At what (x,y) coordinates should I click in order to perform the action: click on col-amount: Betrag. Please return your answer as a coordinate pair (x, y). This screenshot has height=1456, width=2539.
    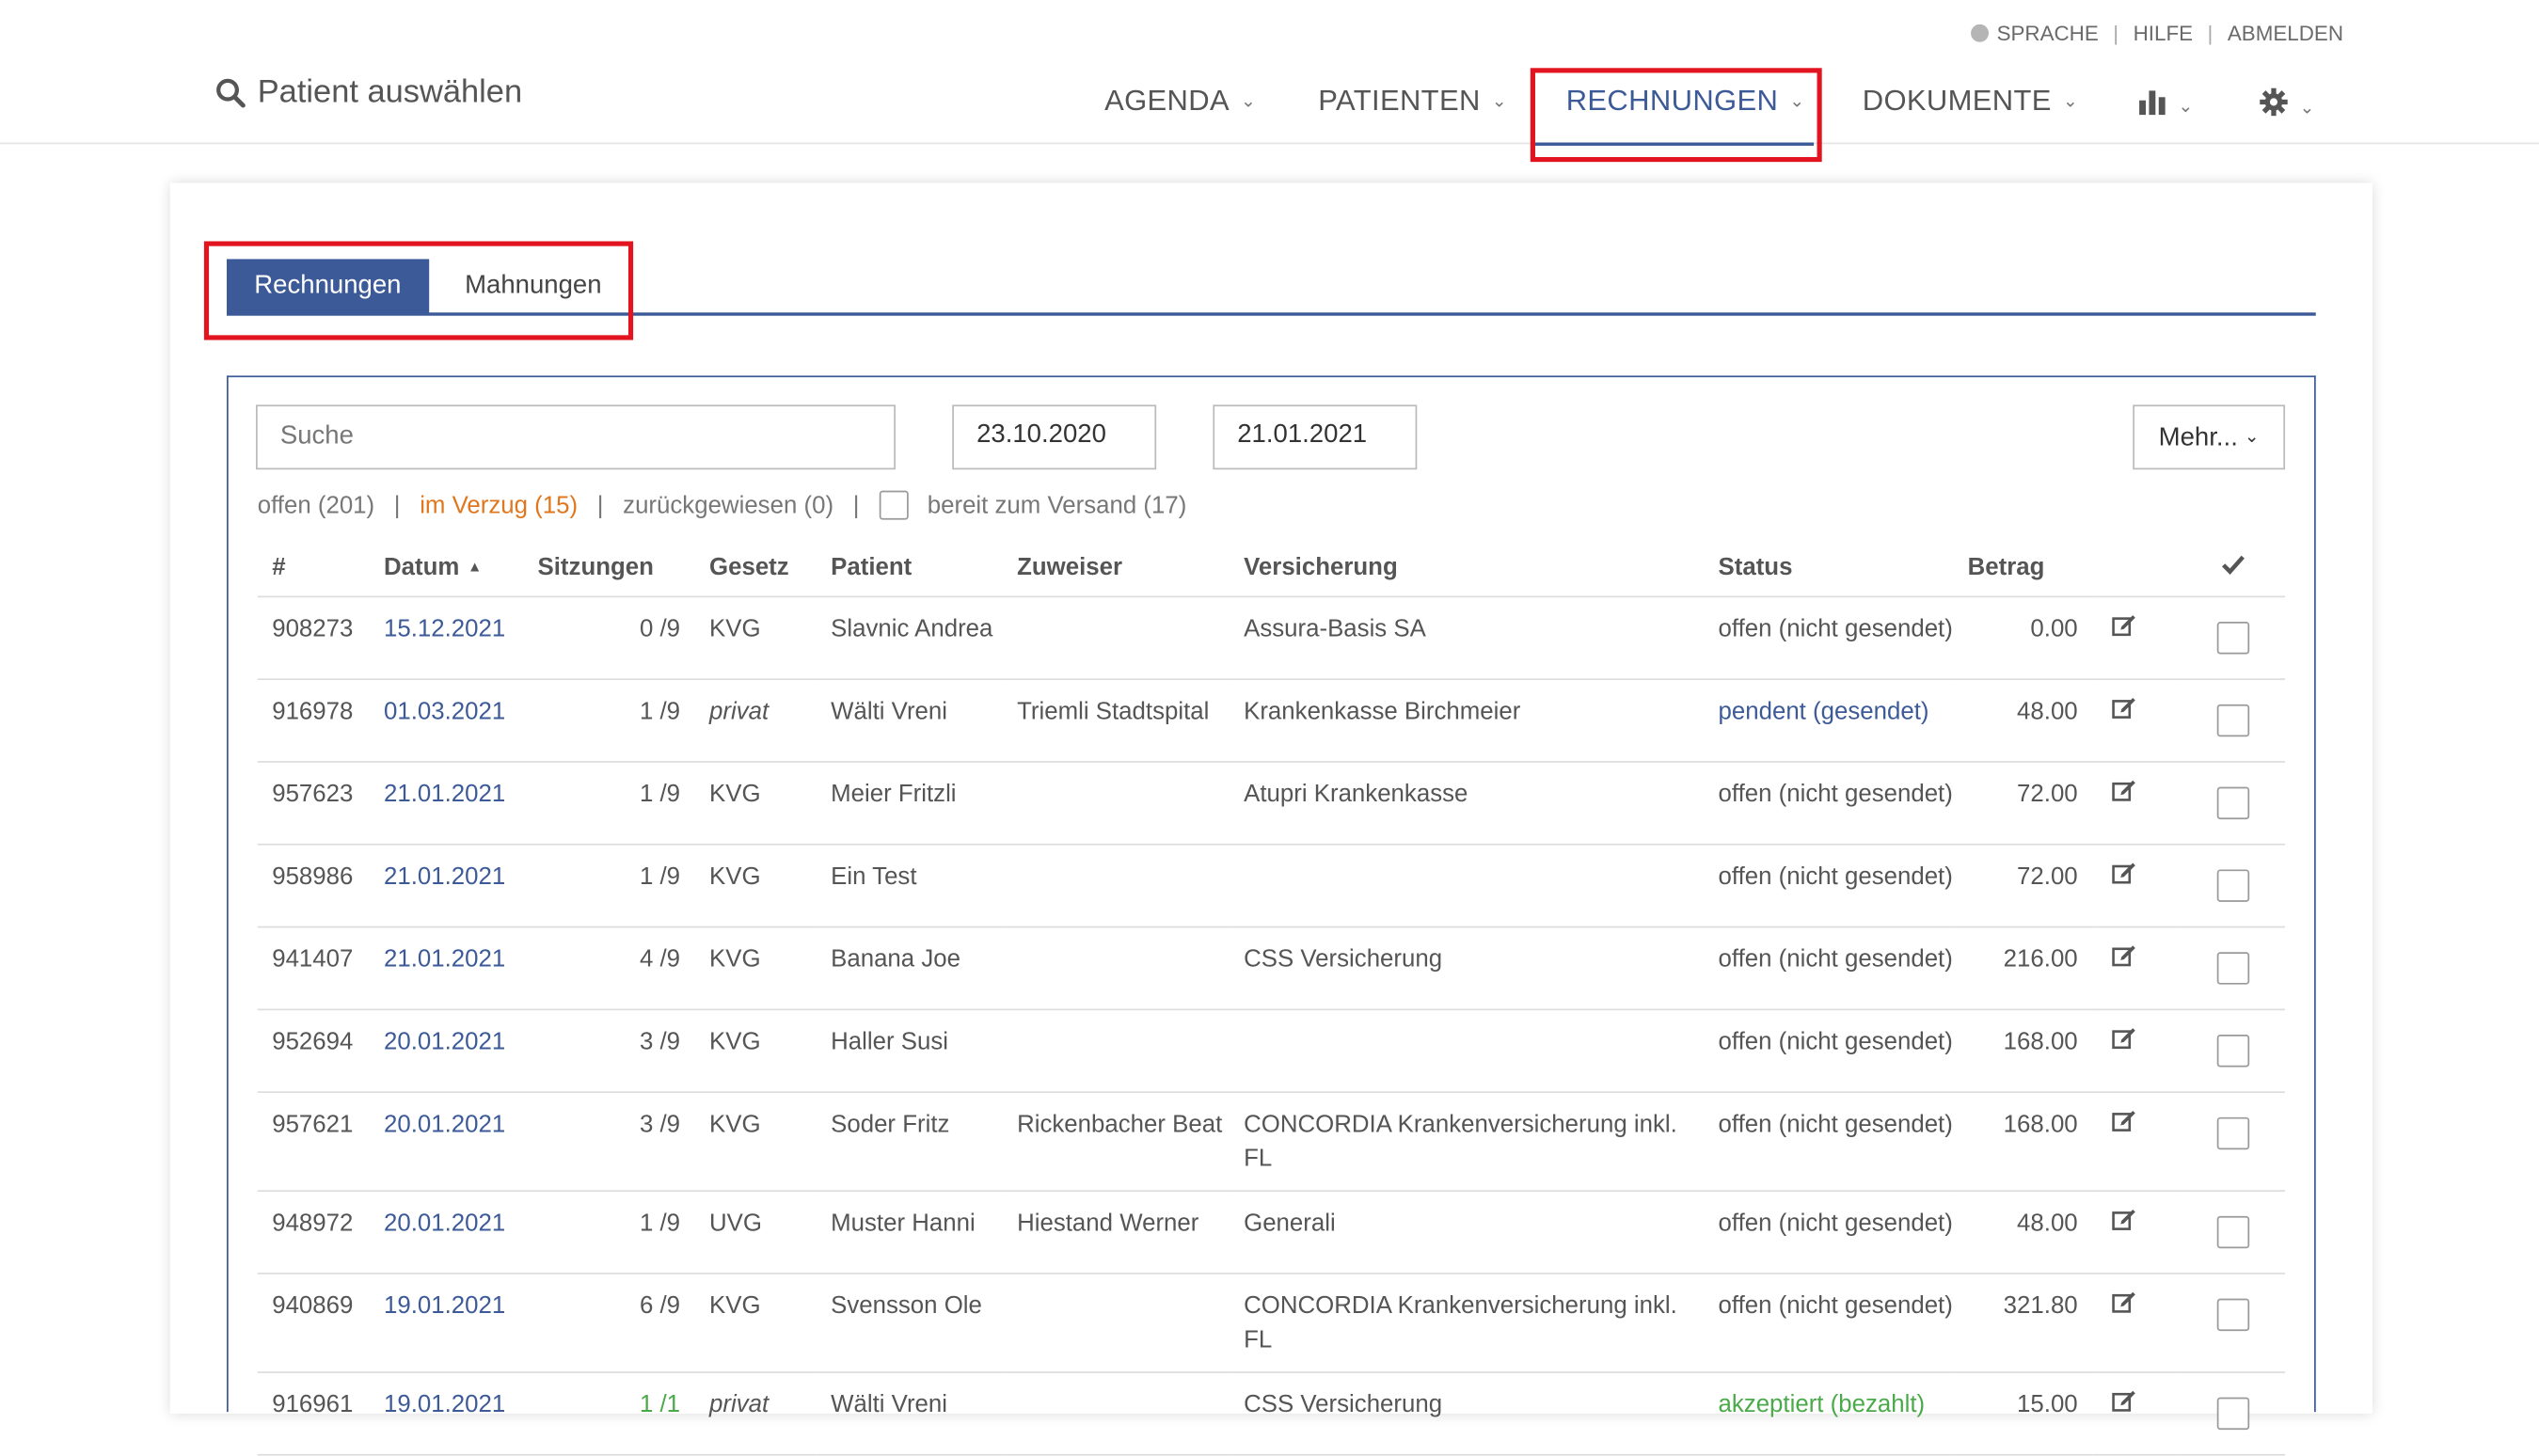
    Looking at the image, I should click on (2023, 568).